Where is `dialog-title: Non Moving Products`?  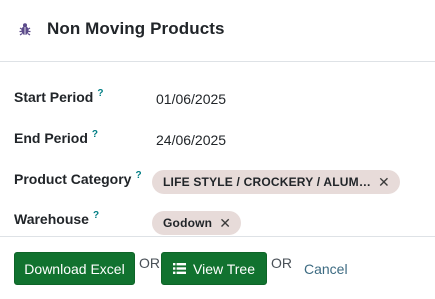 dialog-title: Non Moving Products is located at coordinates (136, 28).